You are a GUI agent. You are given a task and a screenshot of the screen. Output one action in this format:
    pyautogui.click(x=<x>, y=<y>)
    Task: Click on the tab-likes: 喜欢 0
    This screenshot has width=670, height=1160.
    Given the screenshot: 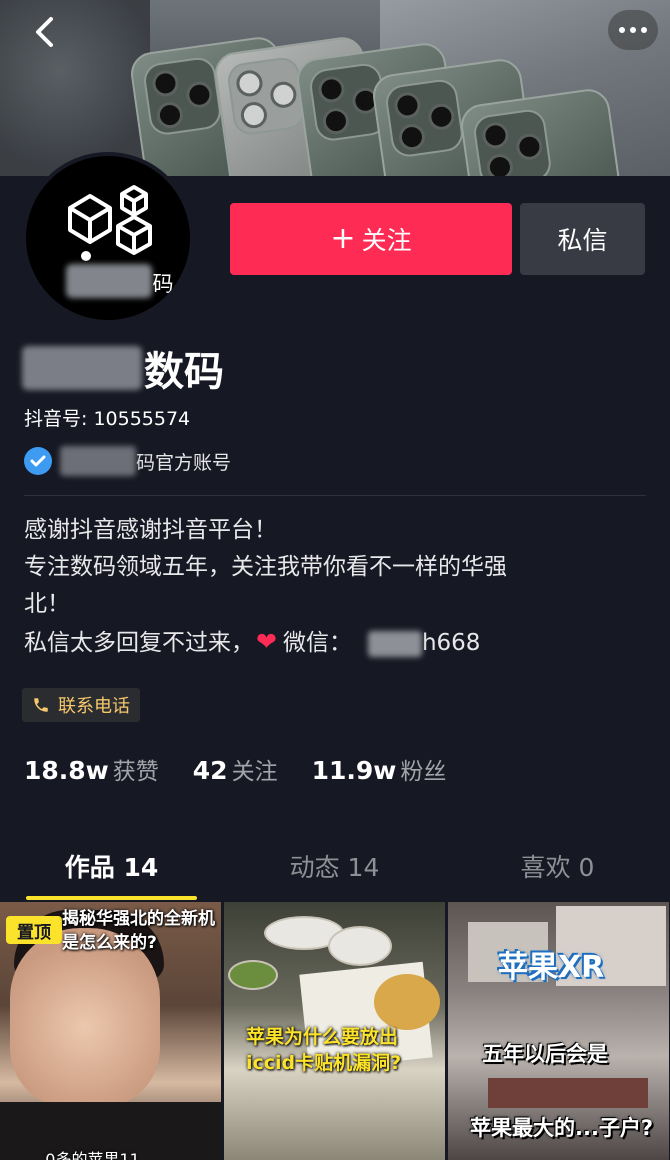 What is the action you would take?
    pyautogui.click(x=557, y=866)
    